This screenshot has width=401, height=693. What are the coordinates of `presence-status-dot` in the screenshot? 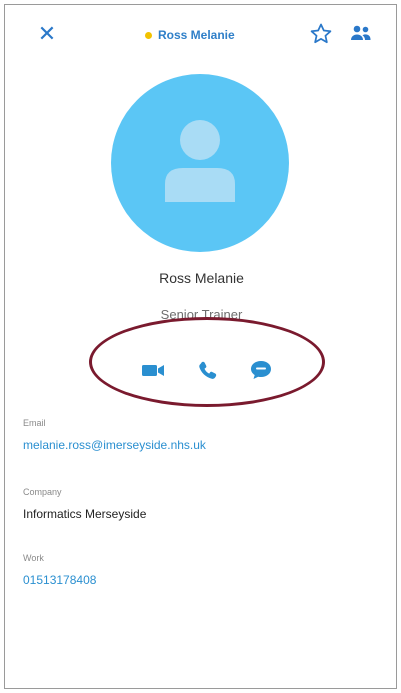 It's located at (148, 35).